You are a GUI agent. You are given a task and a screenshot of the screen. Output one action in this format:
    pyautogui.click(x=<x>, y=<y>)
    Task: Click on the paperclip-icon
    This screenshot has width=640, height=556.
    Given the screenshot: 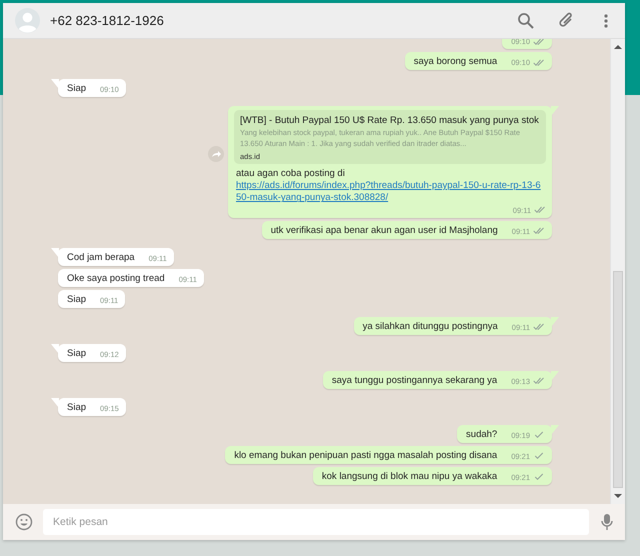 What is the action you would take?
    pyautogui.click(x=566, y=21)
    